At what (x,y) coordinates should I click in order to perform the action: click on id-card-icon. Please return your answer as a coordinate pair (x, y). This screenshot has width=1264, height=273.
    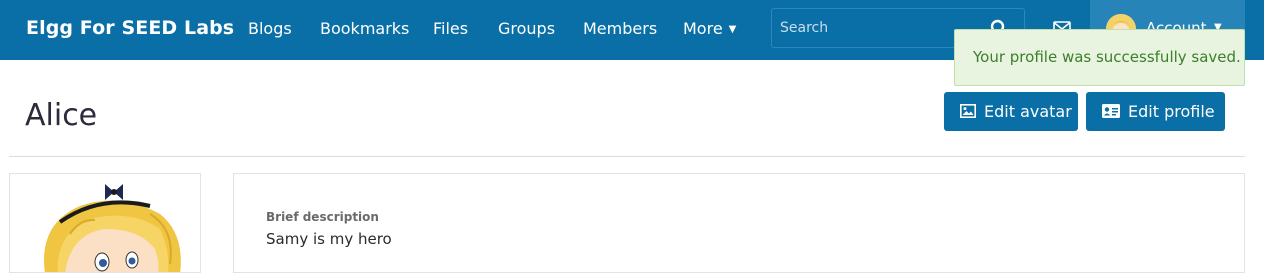
    Looking at the image, I should click on (1111, 111).